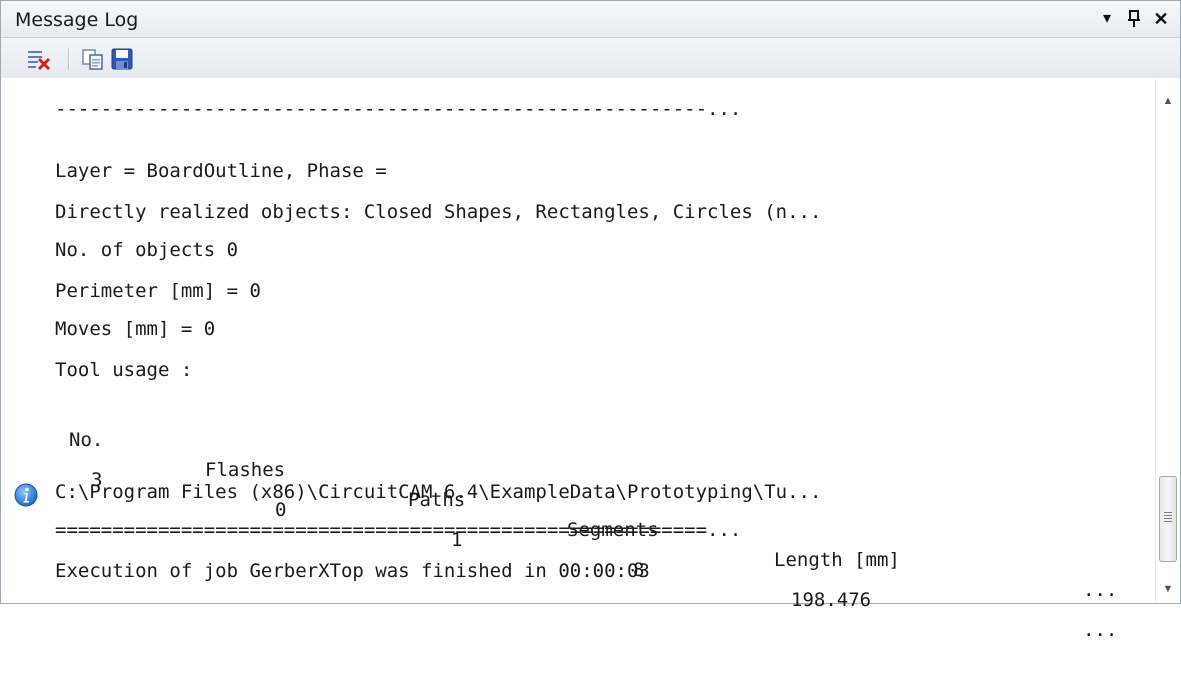 This screenshot has height=675, width=1181. What do you see at coordinates (1167, 341) in the screenshot?
I see `vertical-scrollbar: ▲ ▼` at bounding box center [1167, 341].